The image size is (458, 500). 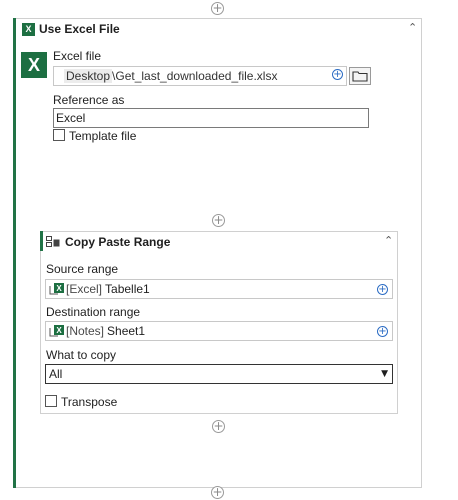 What do you see at coordinates (382, 289) in the screenshot?
I see `source-range-add-variable-icon: +` at bounding box center [382, 289].